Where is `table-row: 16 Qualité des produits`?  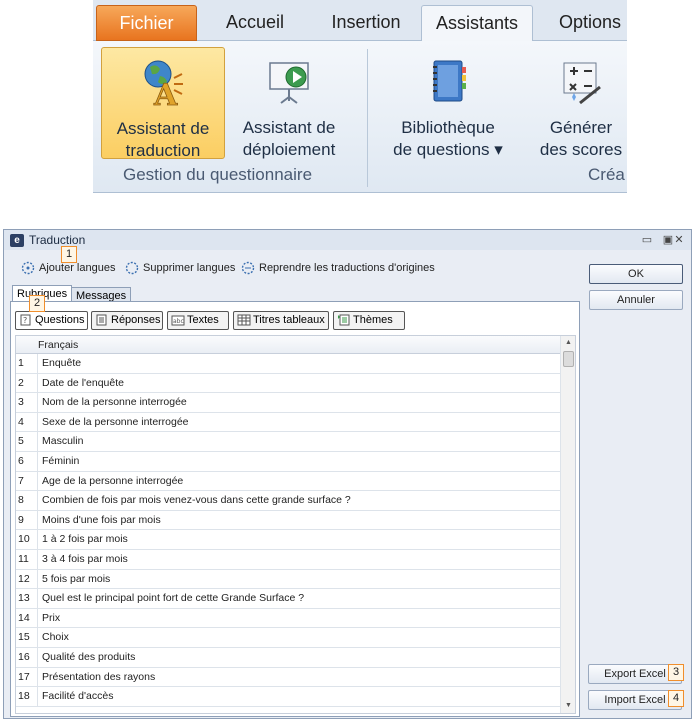 table-row: 16 Qualité des produits is located at coordinates (288, 657).